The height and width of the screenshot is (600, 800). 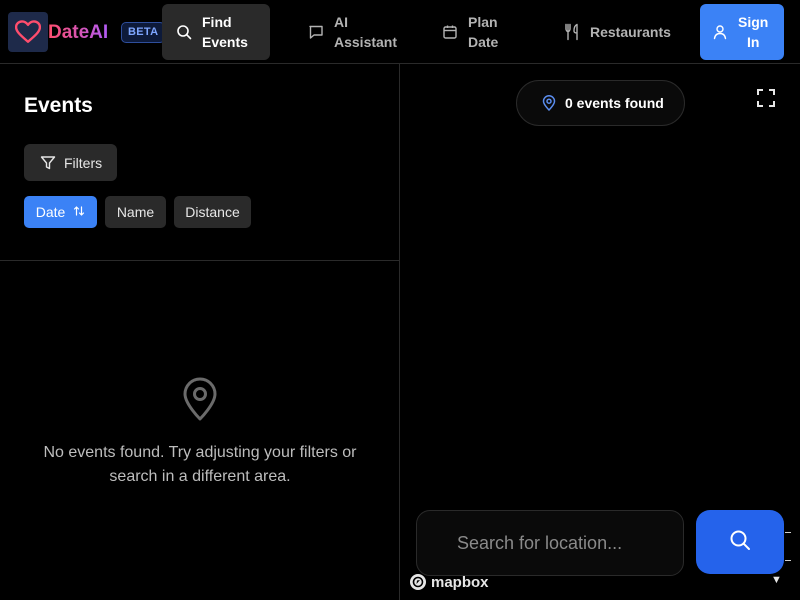 What do you see at coordinates (776, 580) in the screenshot?
I see `attribution-toggle: ▼` at bounding box center [776, 580].